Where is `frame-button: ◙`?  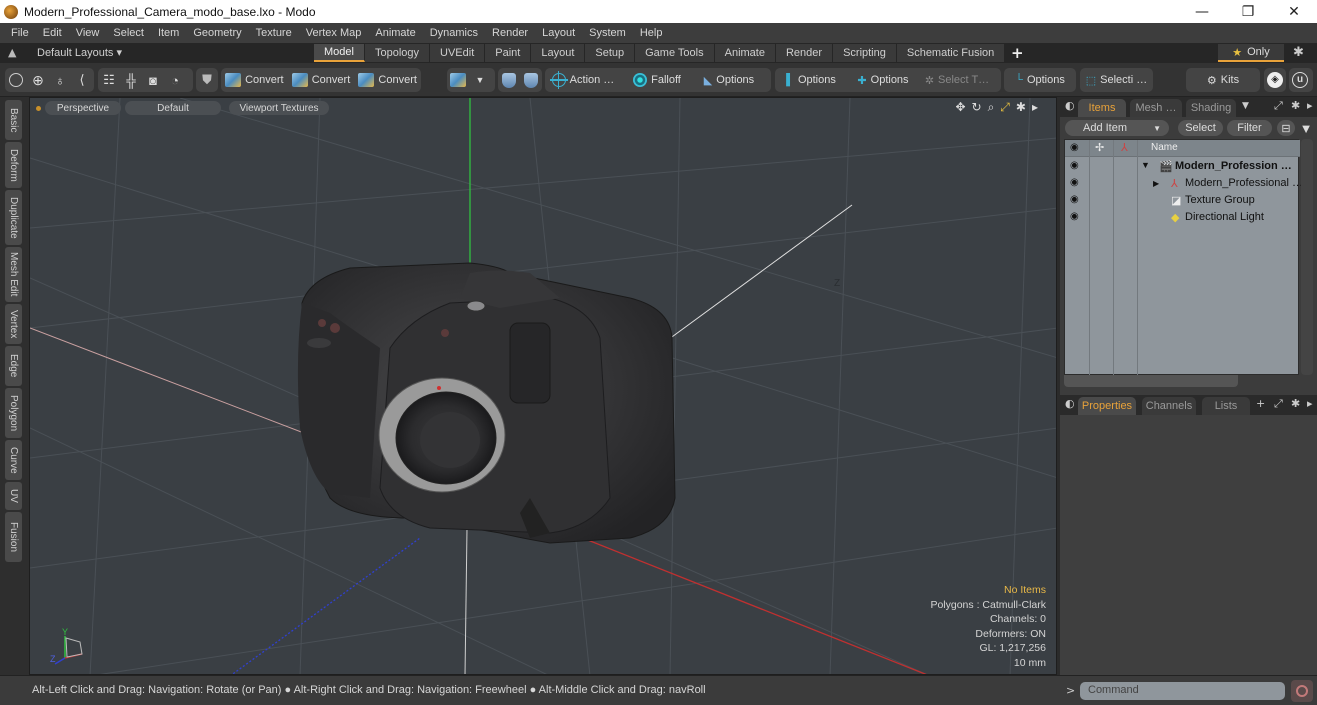 frame-button: ◙ is located at coordinates (153, 80).